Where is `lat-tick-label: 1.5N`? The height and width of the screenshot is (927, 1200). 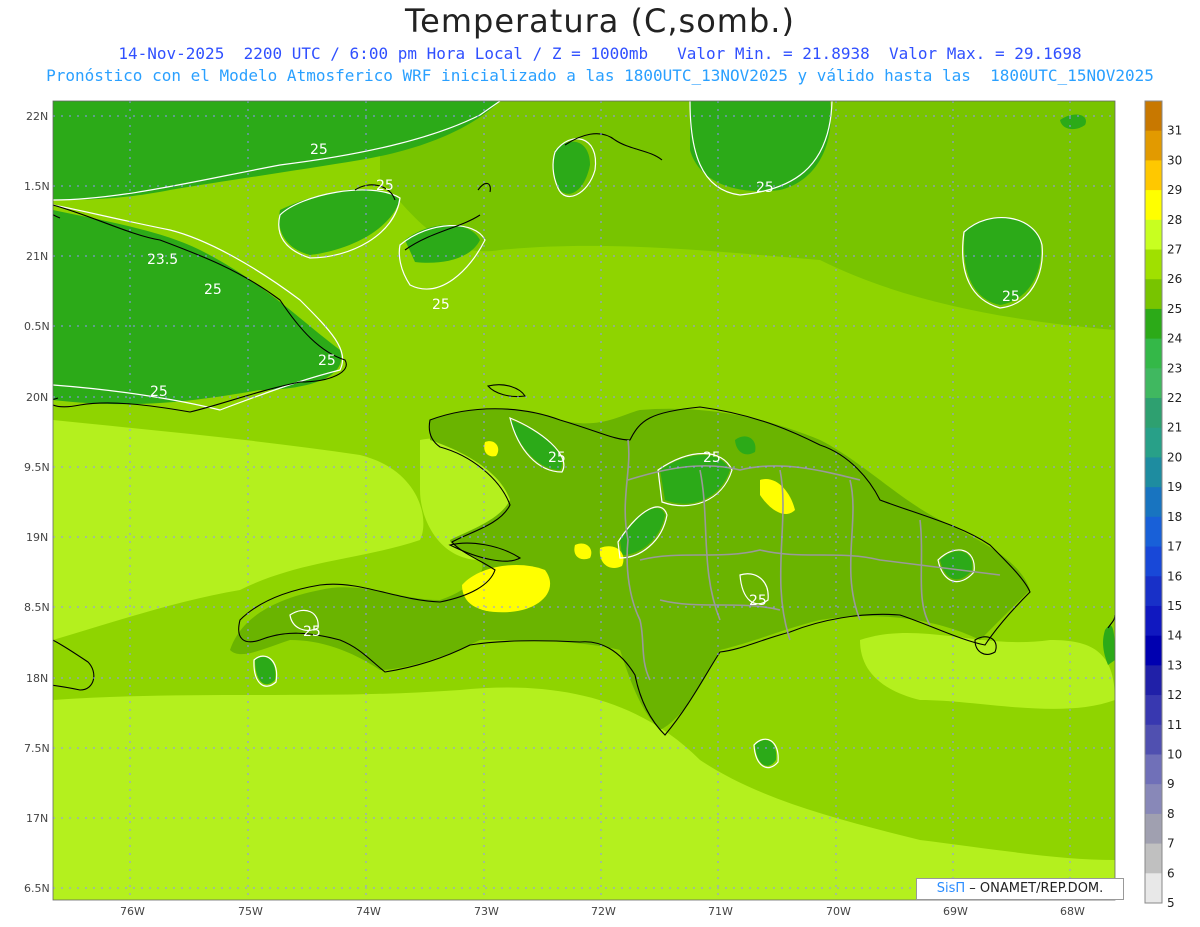
lat-tick-label: 1.5N is located at coordinates (37, 186).